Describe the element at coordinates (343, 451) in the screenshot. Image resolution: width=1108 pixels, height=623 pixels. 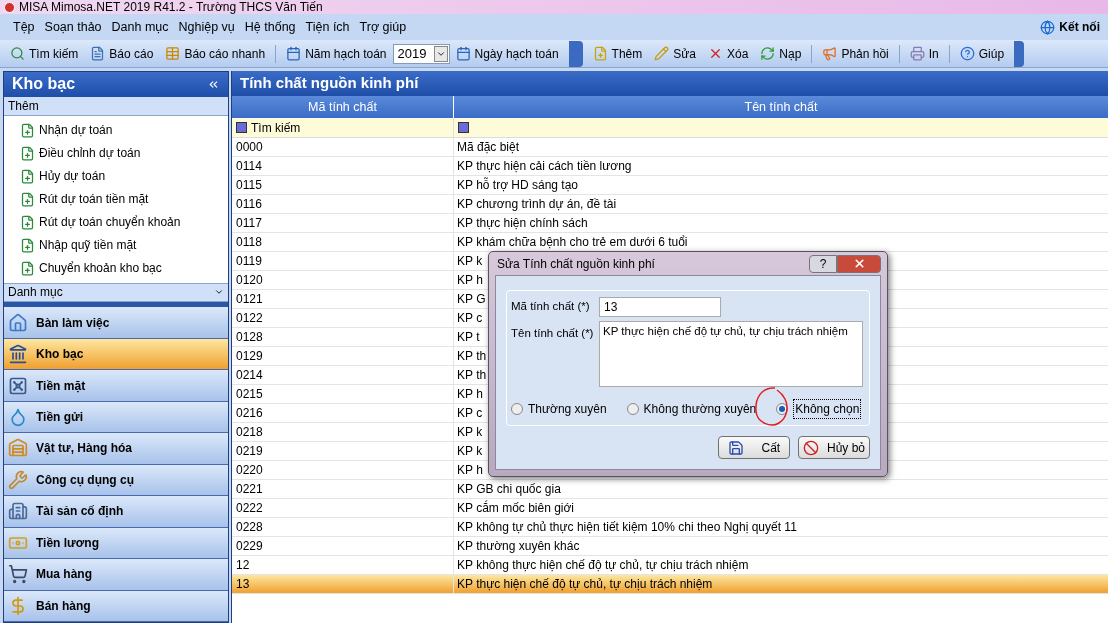
I see `table-cell: 0219` at that location.